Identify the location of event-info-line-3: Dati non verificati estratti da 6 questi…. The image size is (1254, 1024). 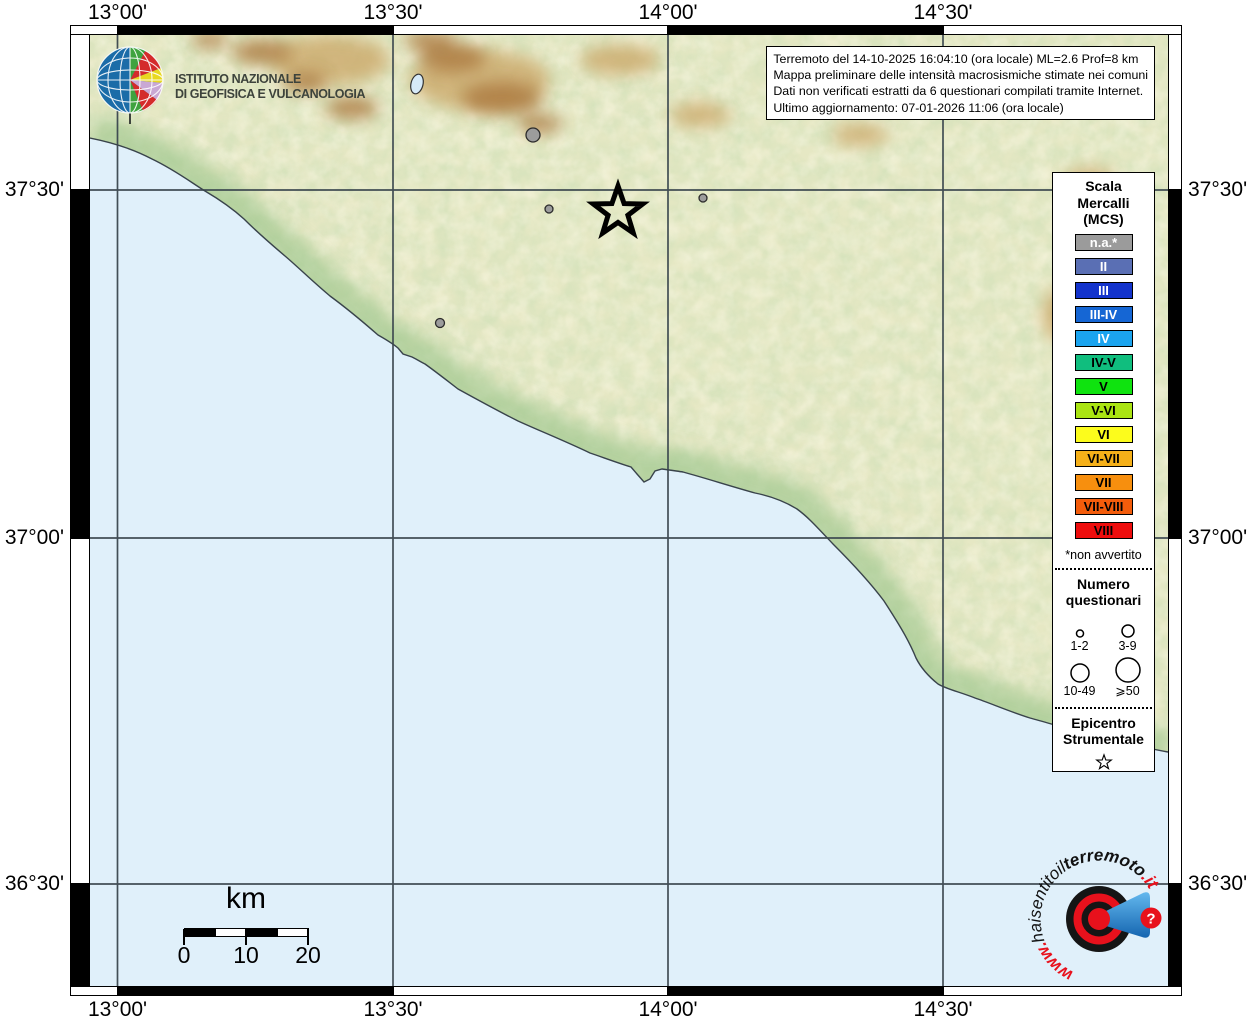
(958, 91).